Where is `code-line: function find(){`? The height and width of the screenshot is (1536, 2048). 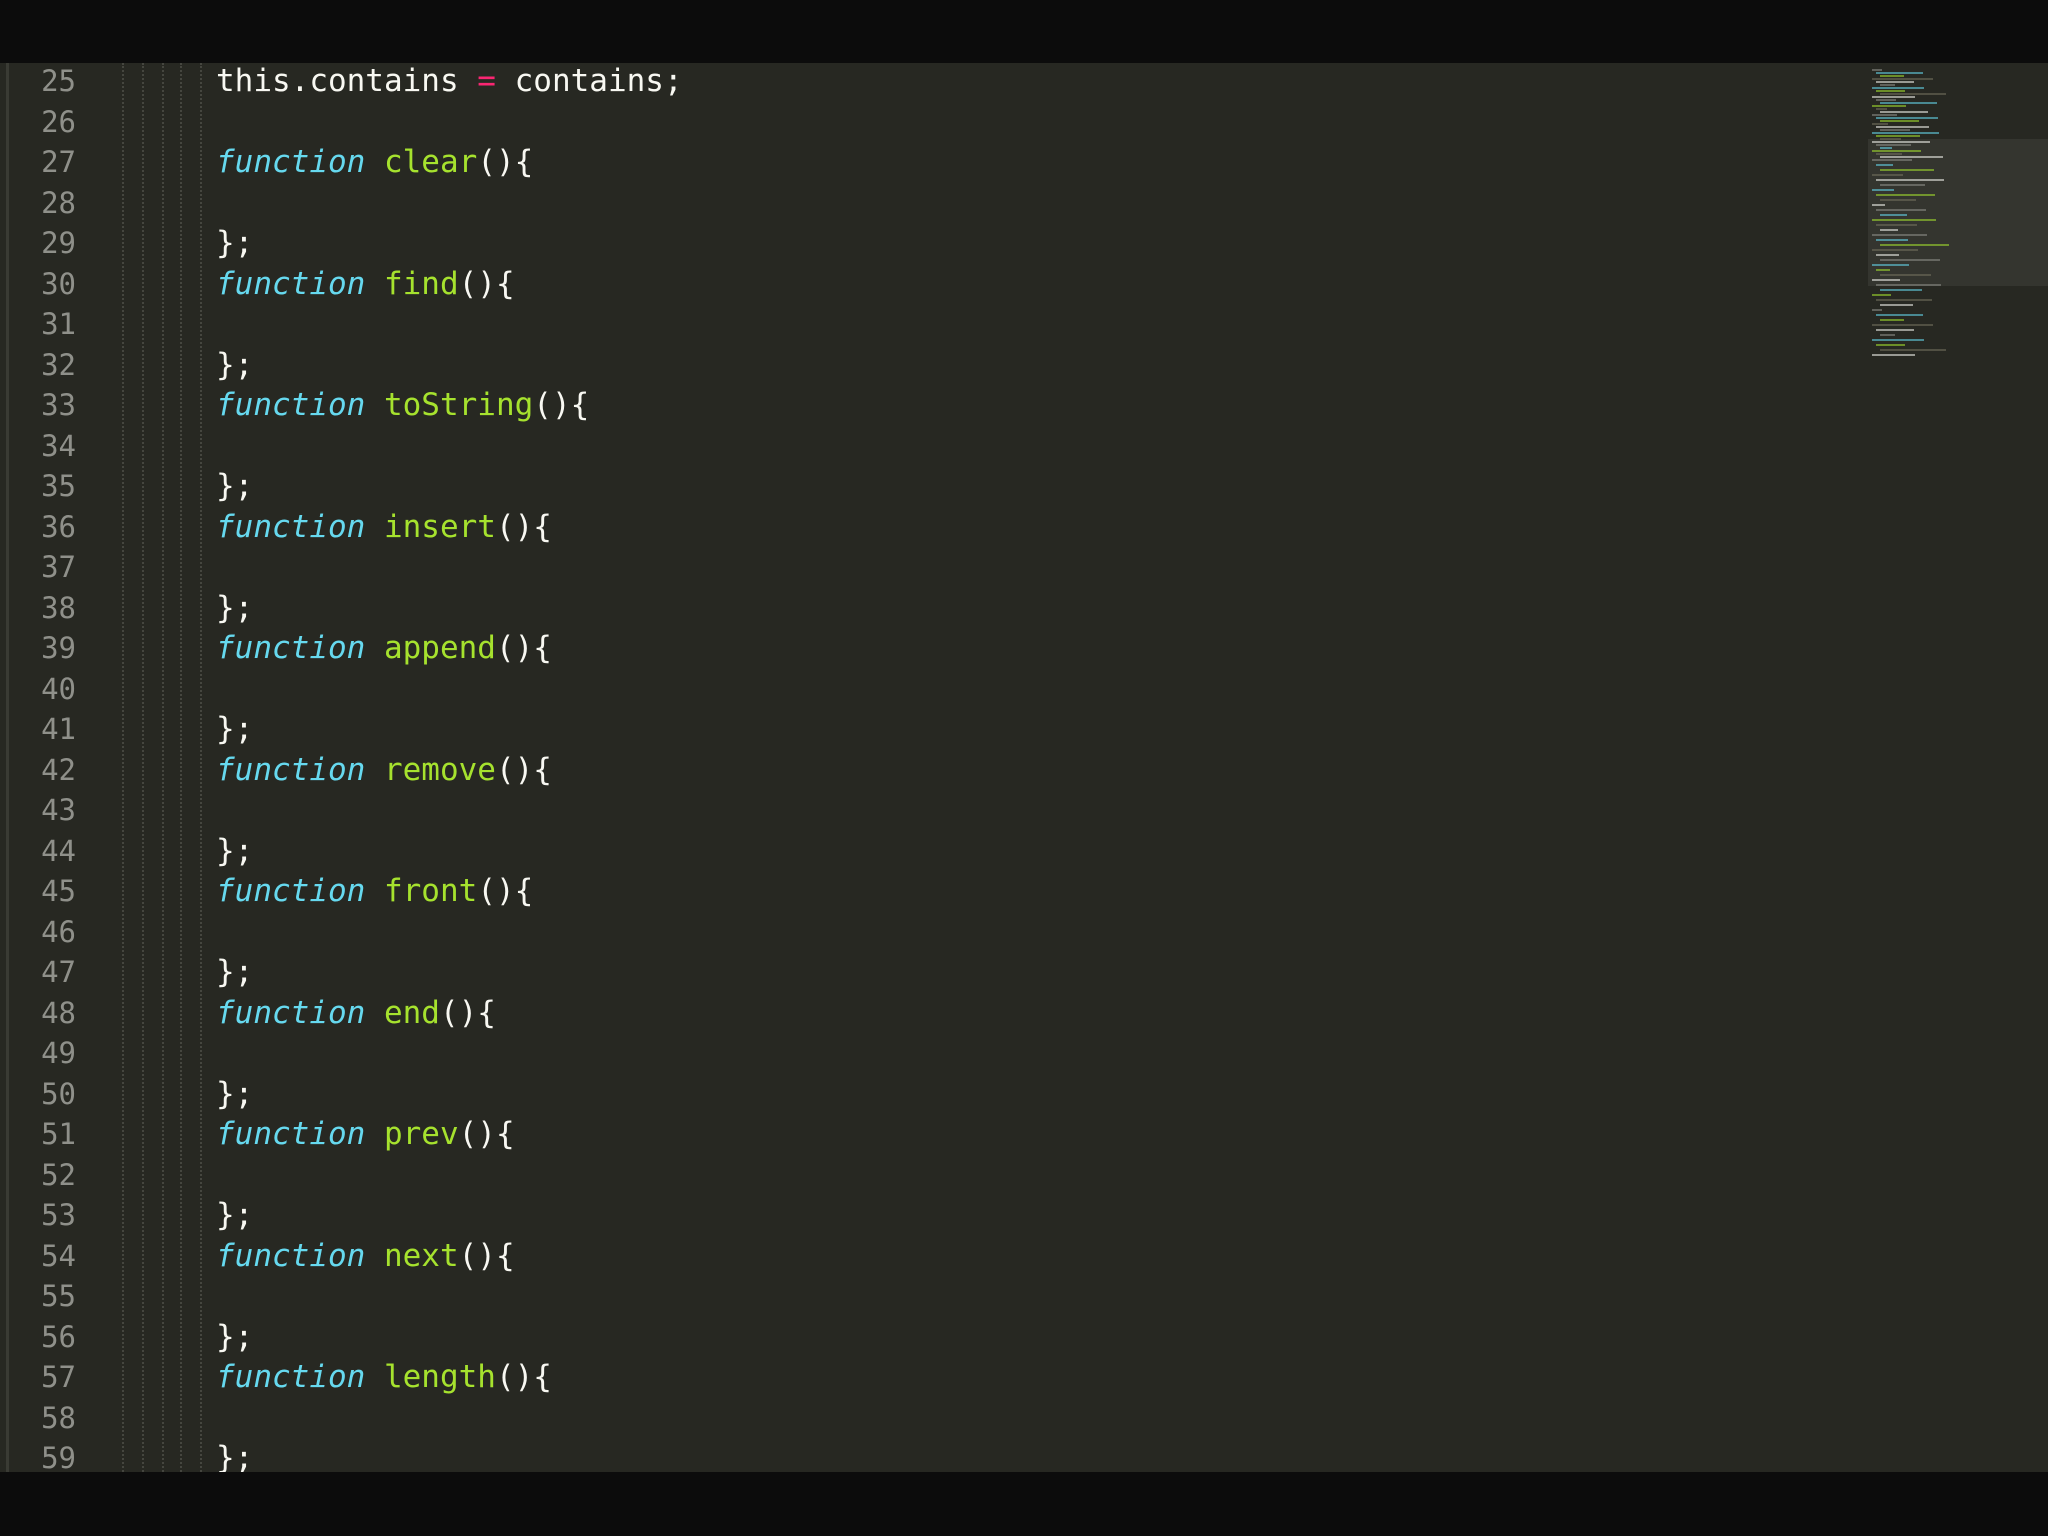
code-line: function find(){ is located at coordinates (365, 284).